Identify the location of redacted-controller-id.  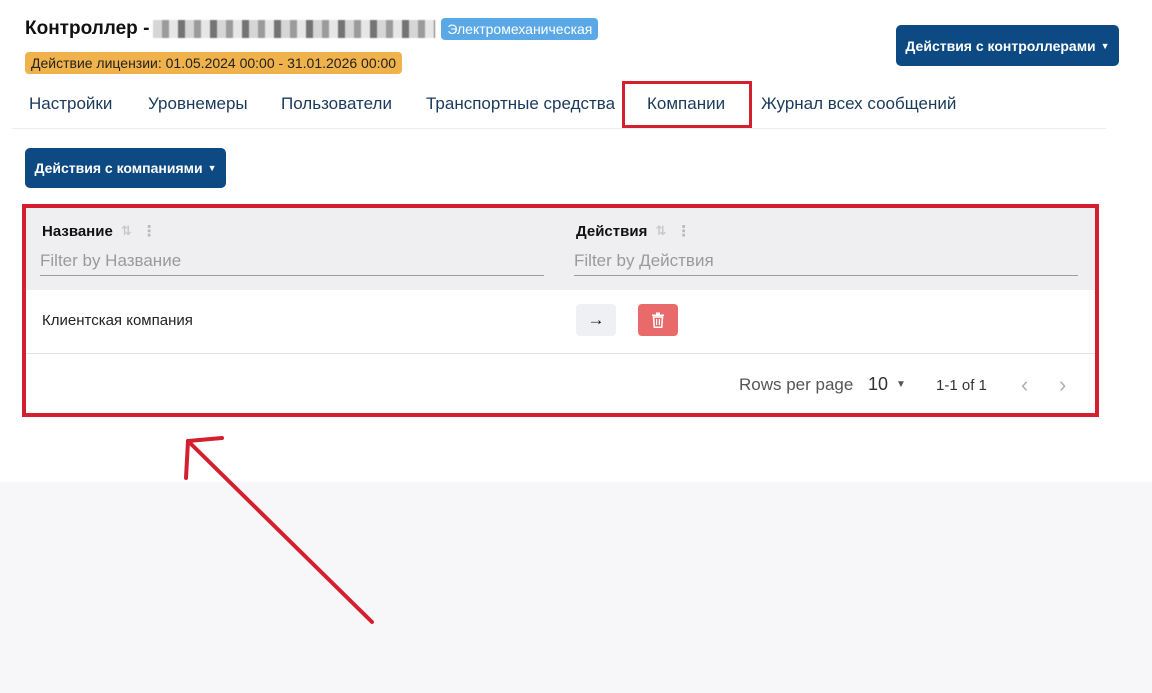
(294, 29).